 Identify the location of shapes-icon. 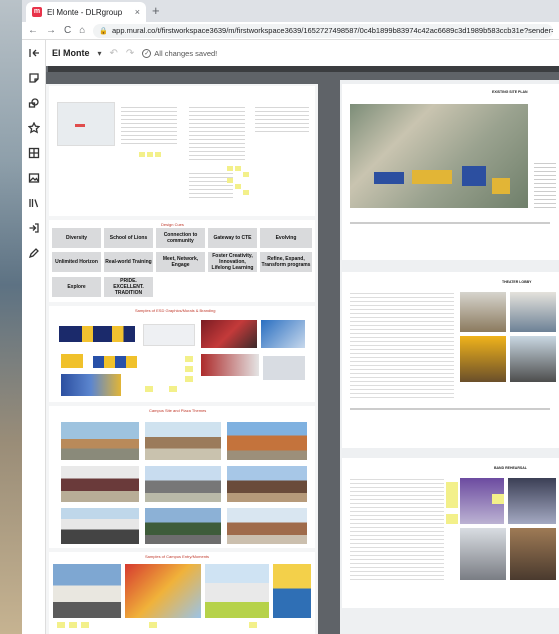
(34, 103).